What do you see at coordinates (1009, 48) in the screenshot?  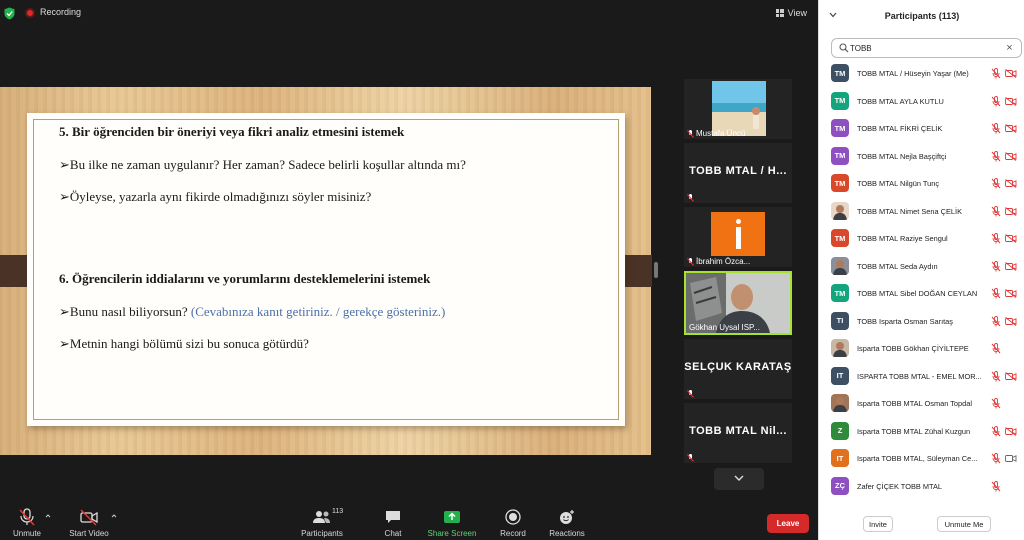 I see `clear-search-icon: ×` at bounding box center [1009, 48].